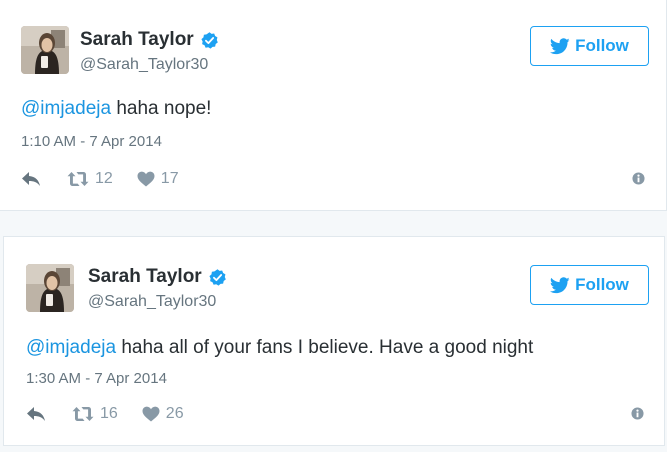  Describe the element at coordinates (95, 414) in the screenshot. I see `retweet-button: 16` at that location.